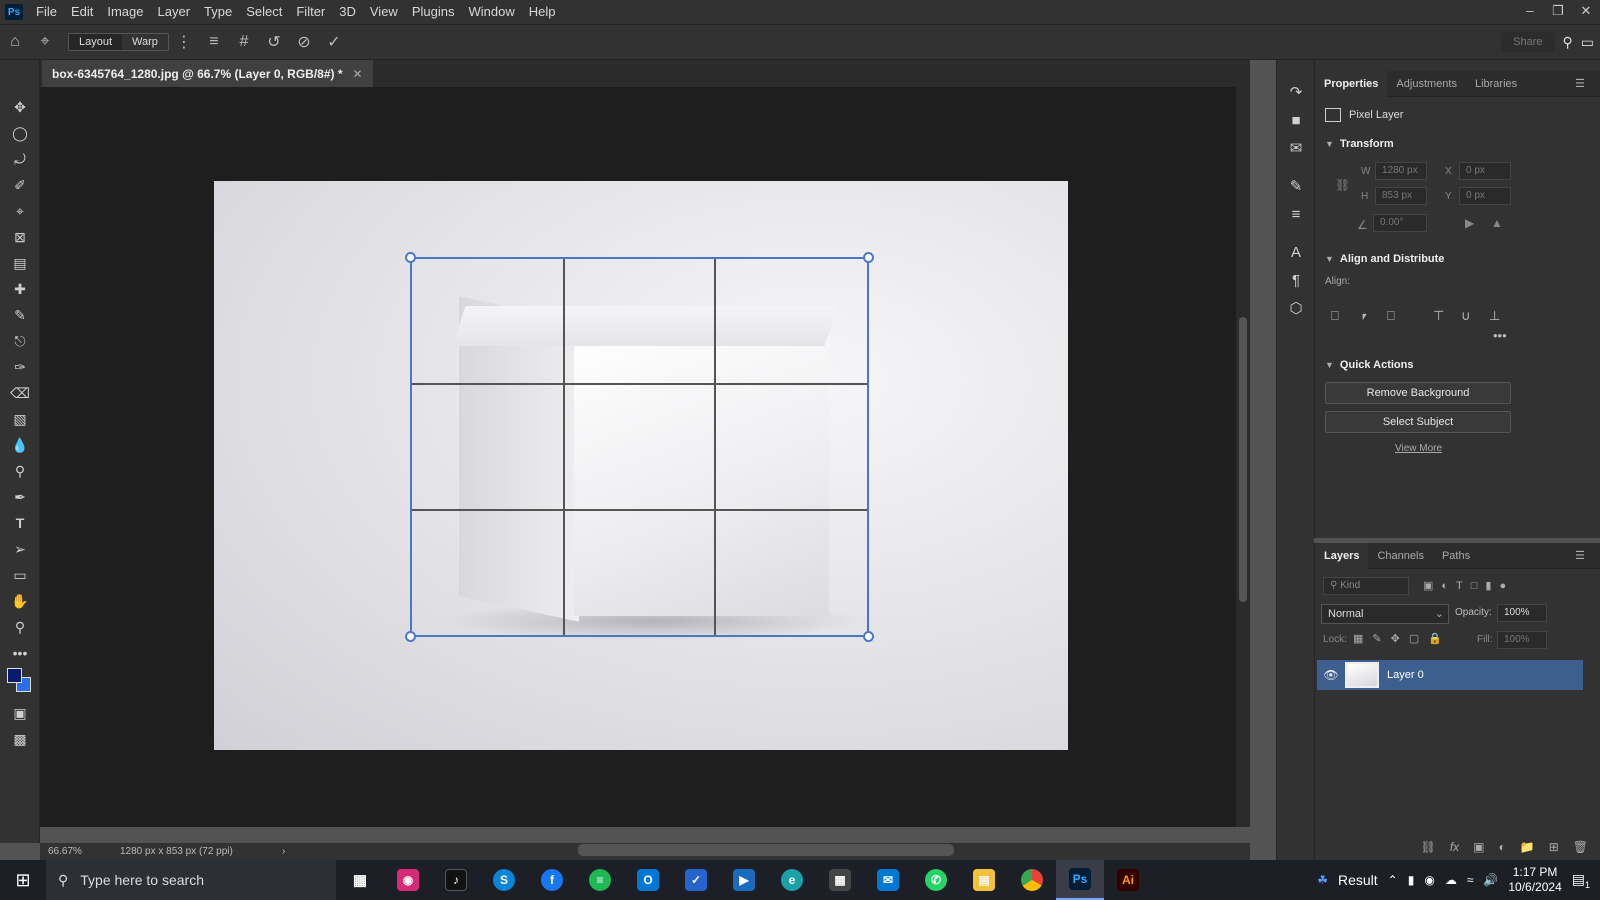 This screenshot has width=1600, height=900. I want to click on layer-name: Layer 0, so click(1405, 675).